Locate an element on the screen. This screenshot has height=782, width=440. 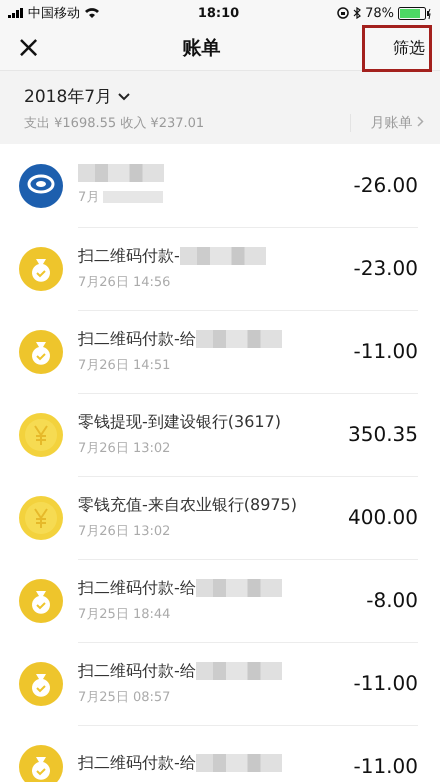
clock: 18:10 is located at coordinates (219, 13).